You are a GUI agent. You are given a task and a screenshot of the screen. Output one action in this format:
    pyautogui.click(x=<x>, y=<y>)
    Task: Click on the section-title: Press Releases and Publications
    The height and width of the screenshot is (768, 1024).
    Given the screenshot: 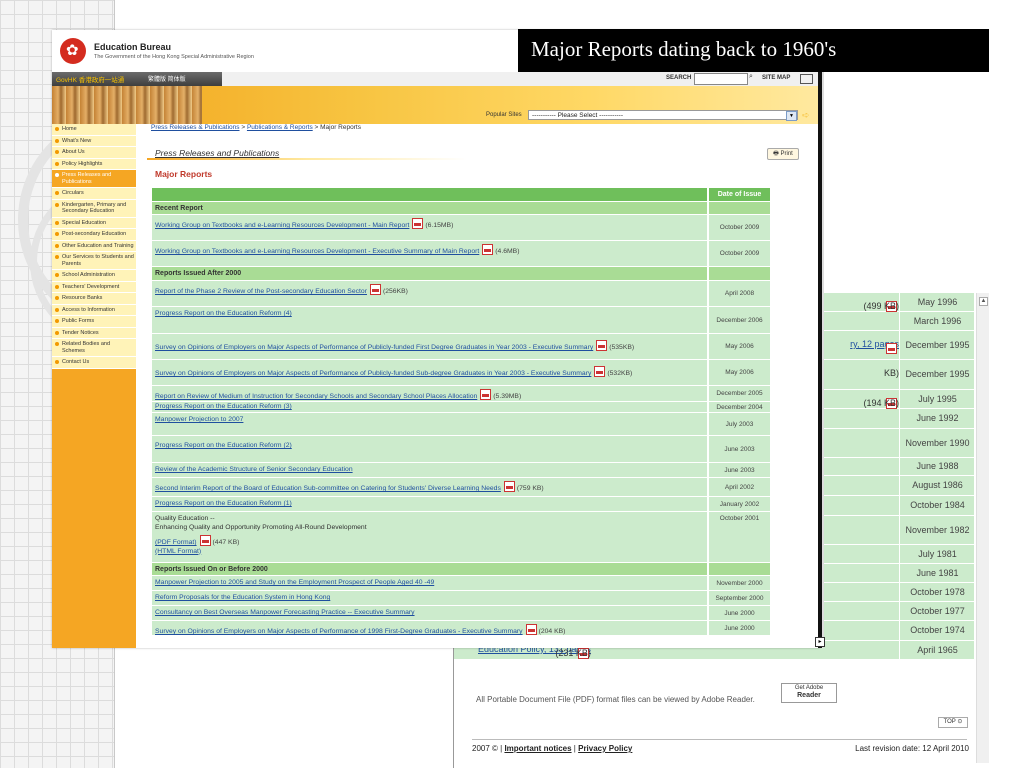 What is the action you would take?
    pyautogui.click(x=217, y=153)
    